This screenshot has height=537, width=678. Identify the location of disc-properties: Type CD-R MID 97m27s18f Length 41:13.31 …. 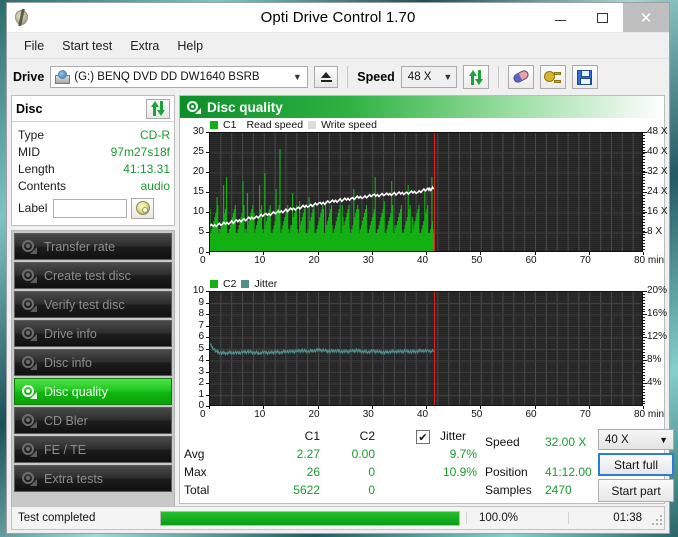
(93, 173).